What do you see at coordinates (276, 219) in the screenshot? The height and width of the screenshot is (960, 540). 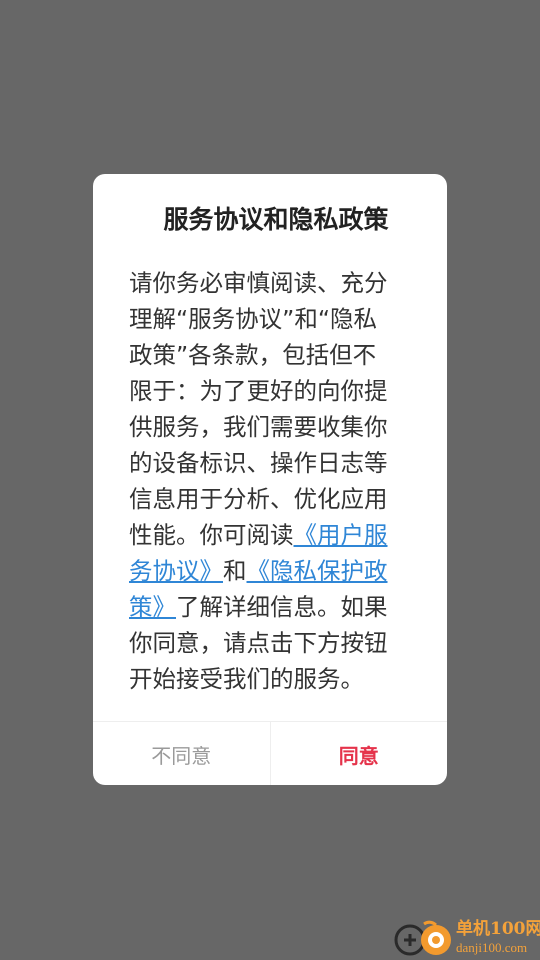 I see `dialog-title: 服务协议和隐私政策` at bounding box center [276, 219].